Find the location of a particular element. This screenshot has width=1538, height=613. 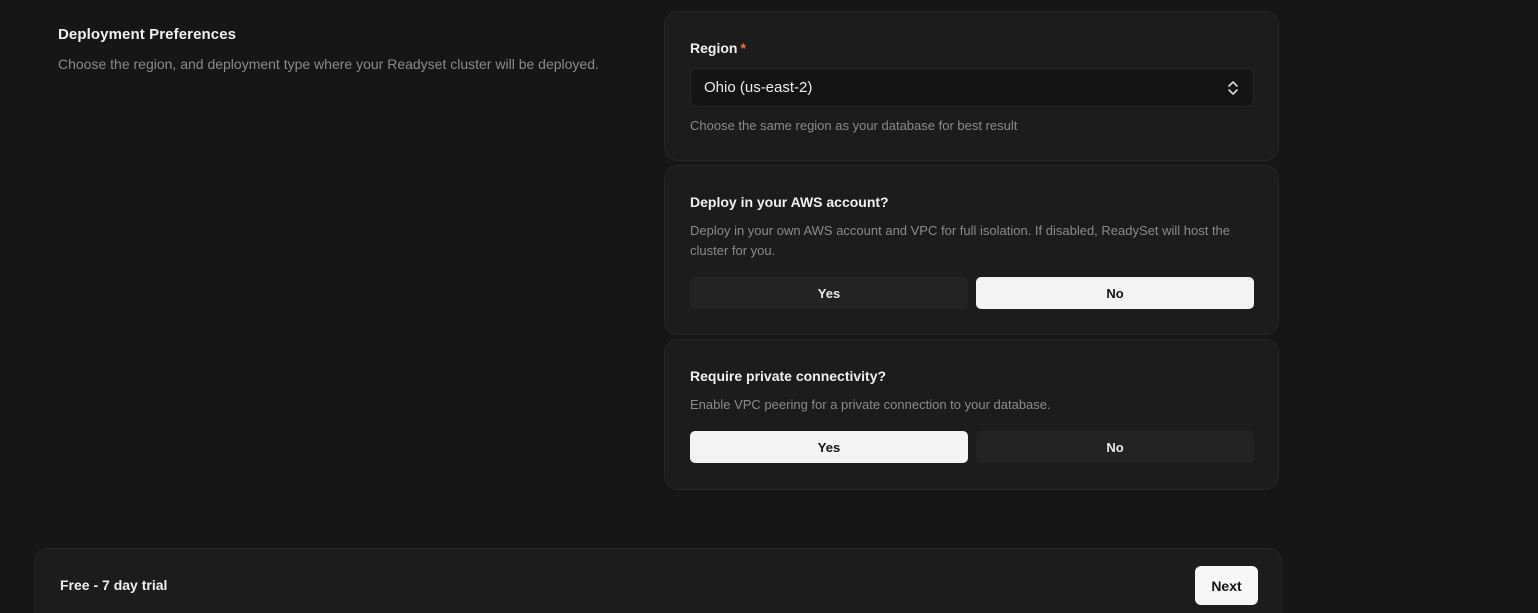

private-no-button: No is located at coordinates (1115, 447).